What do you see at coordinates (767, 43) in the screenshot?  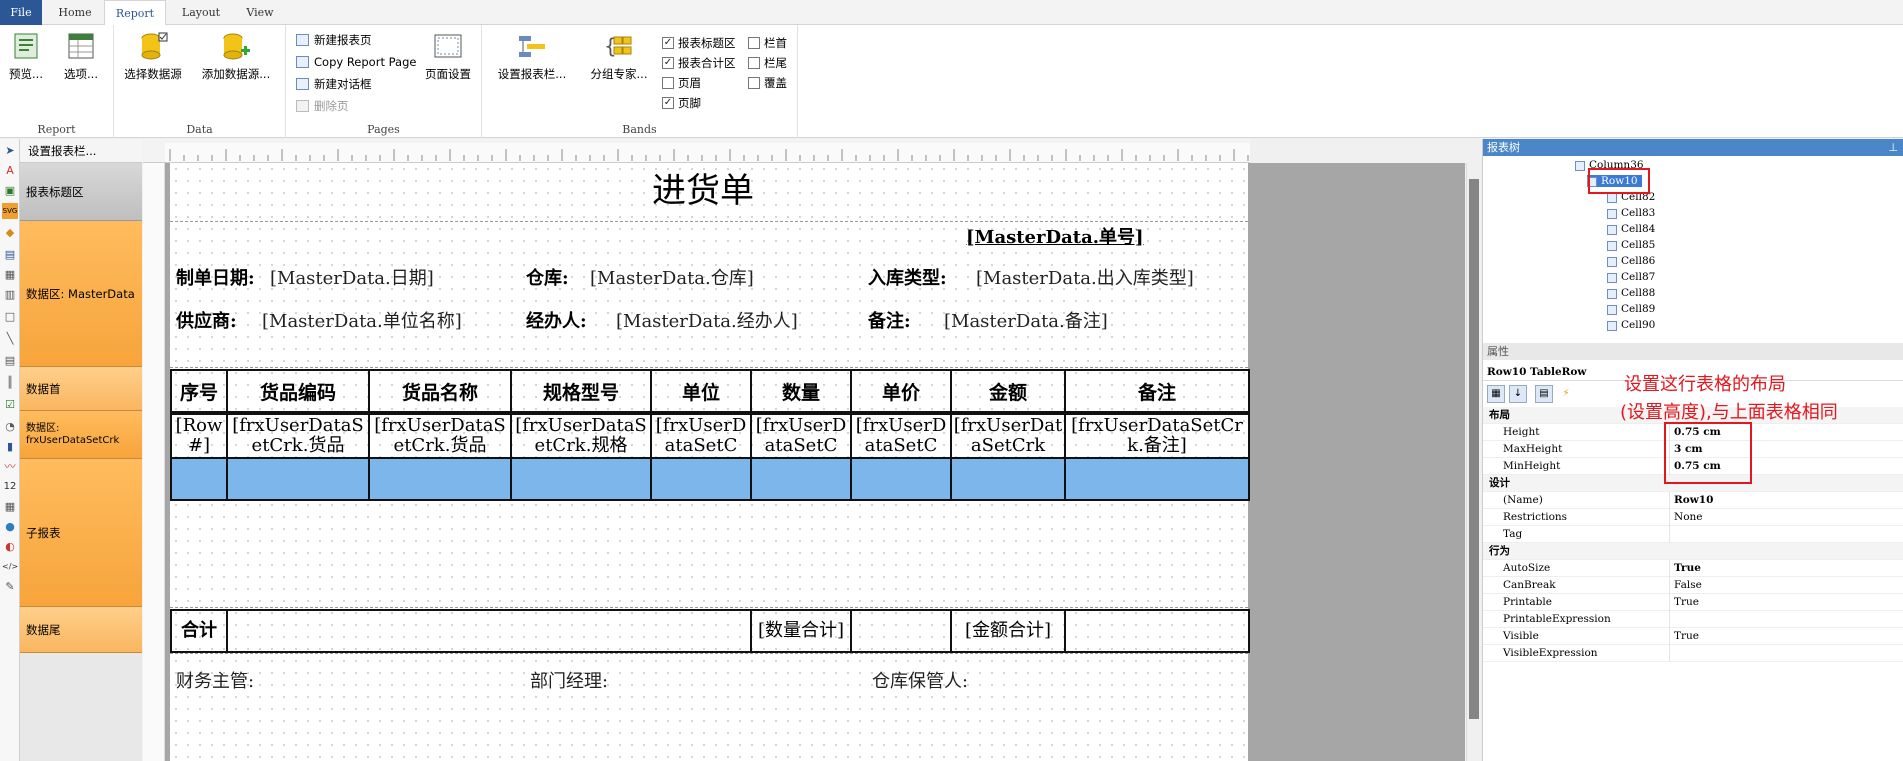 I see `check-column-header: 栏首` at bounding box center [767, 43].